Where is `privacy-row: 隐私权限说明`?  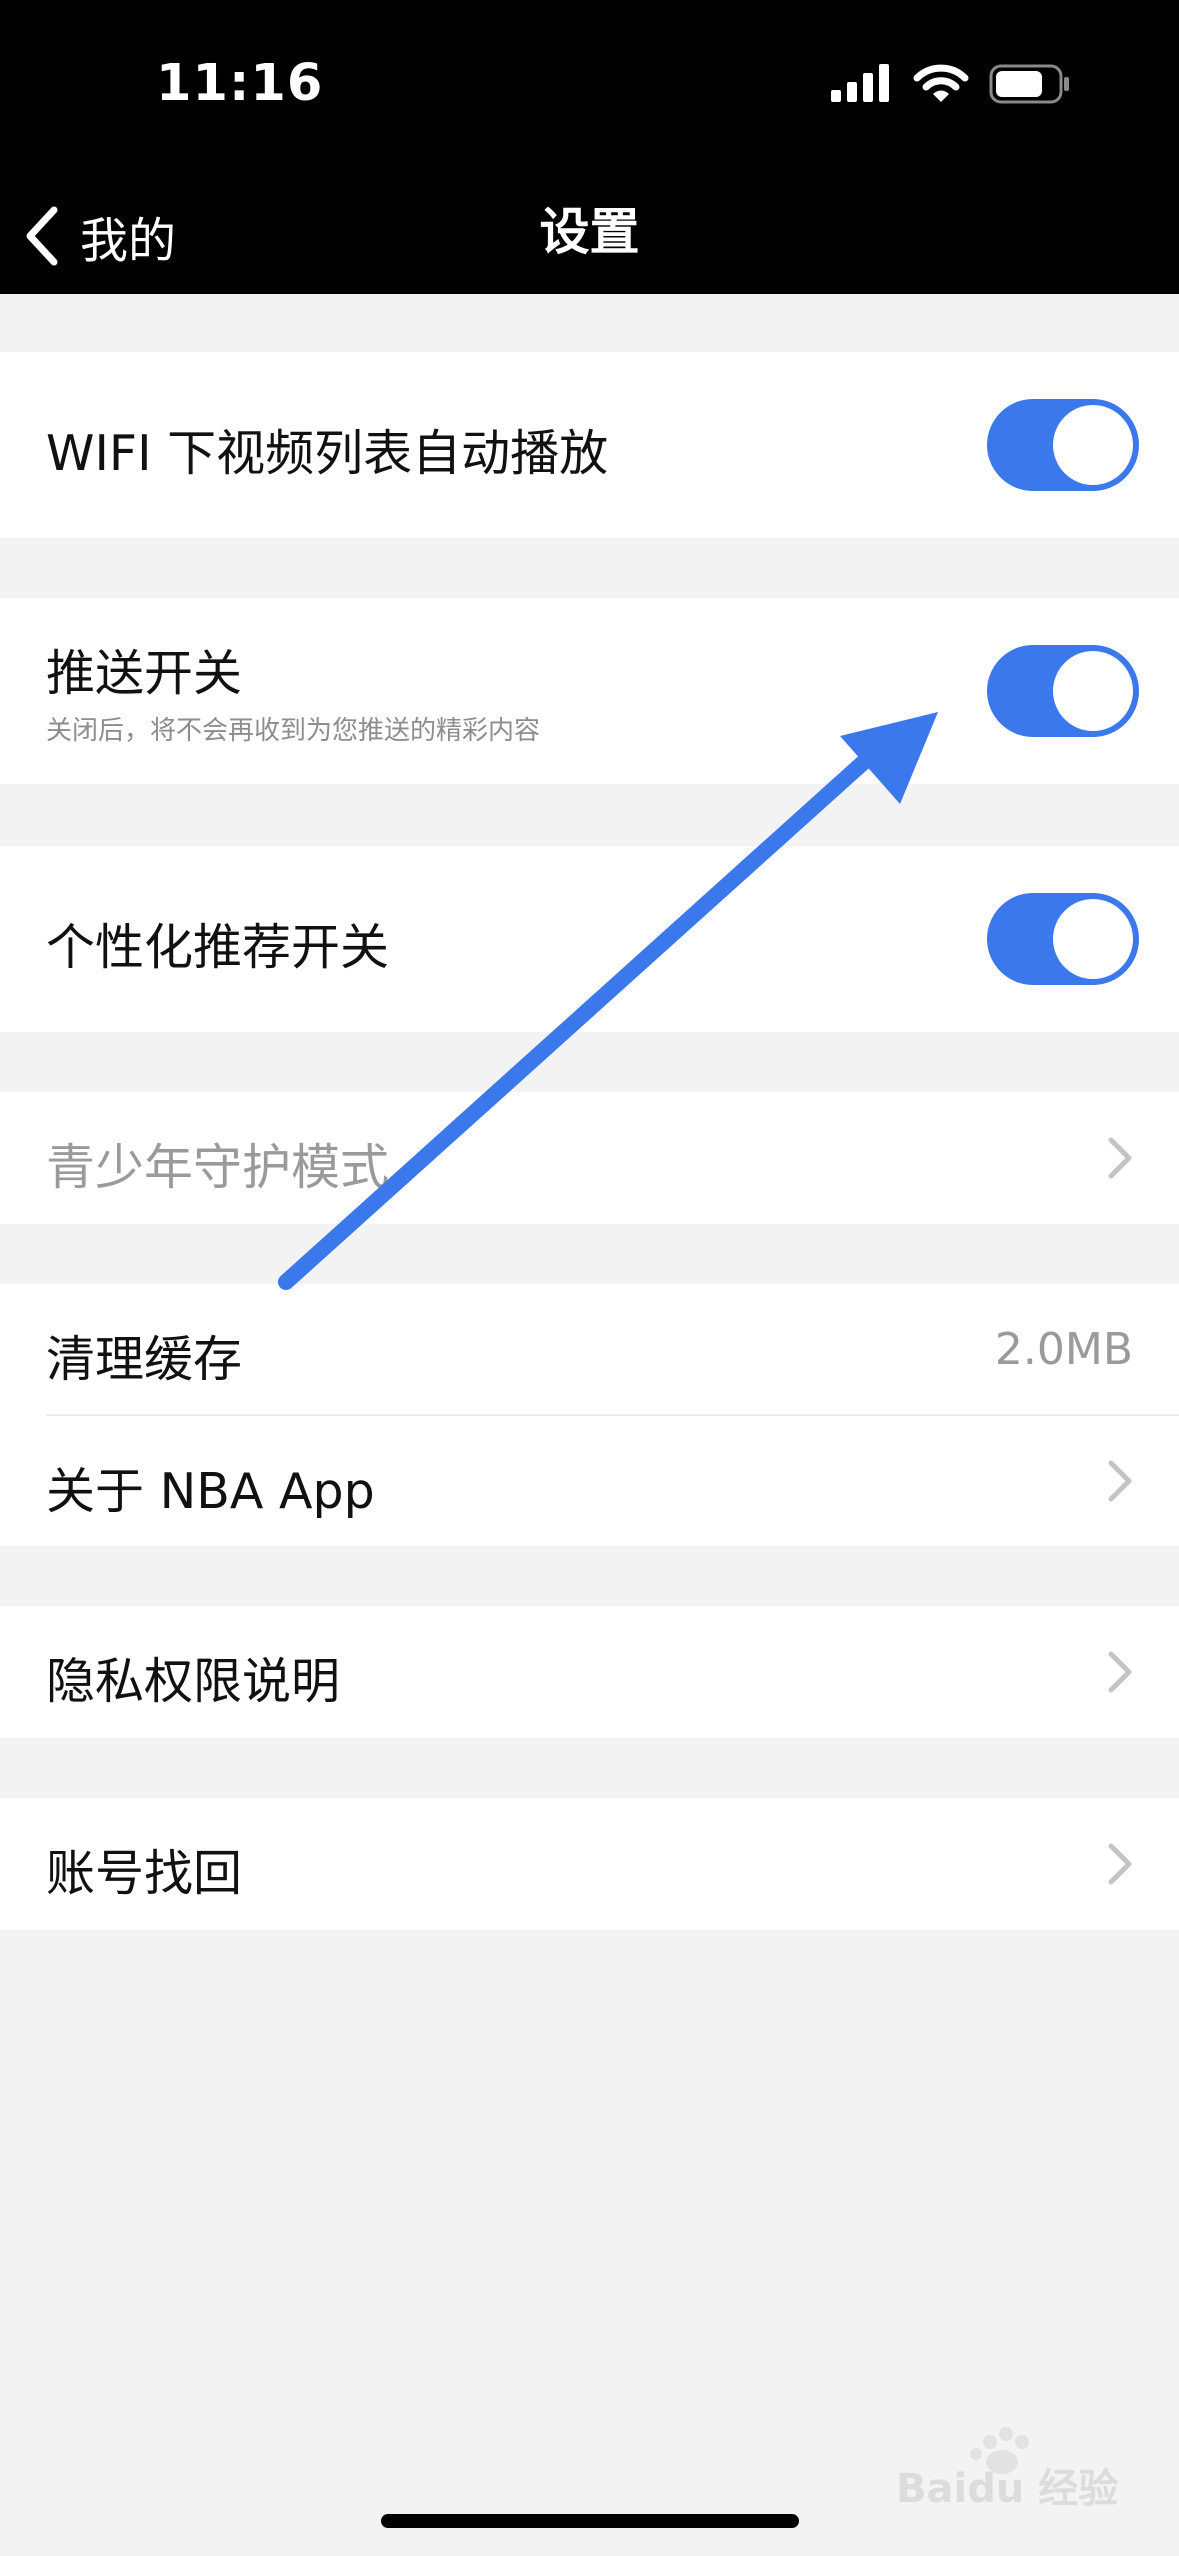
privacy-row: 隐私权限说明 is located at coordinates (589, 1672).